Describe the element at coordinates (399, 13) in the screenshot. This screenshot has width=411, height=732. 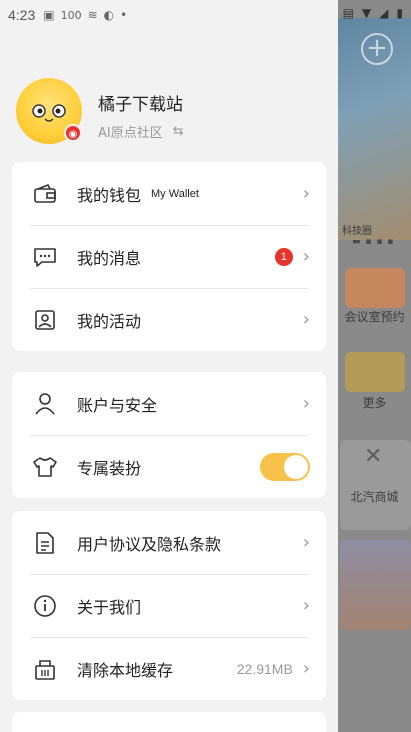
I see `battery-icon: ▮` at that location.